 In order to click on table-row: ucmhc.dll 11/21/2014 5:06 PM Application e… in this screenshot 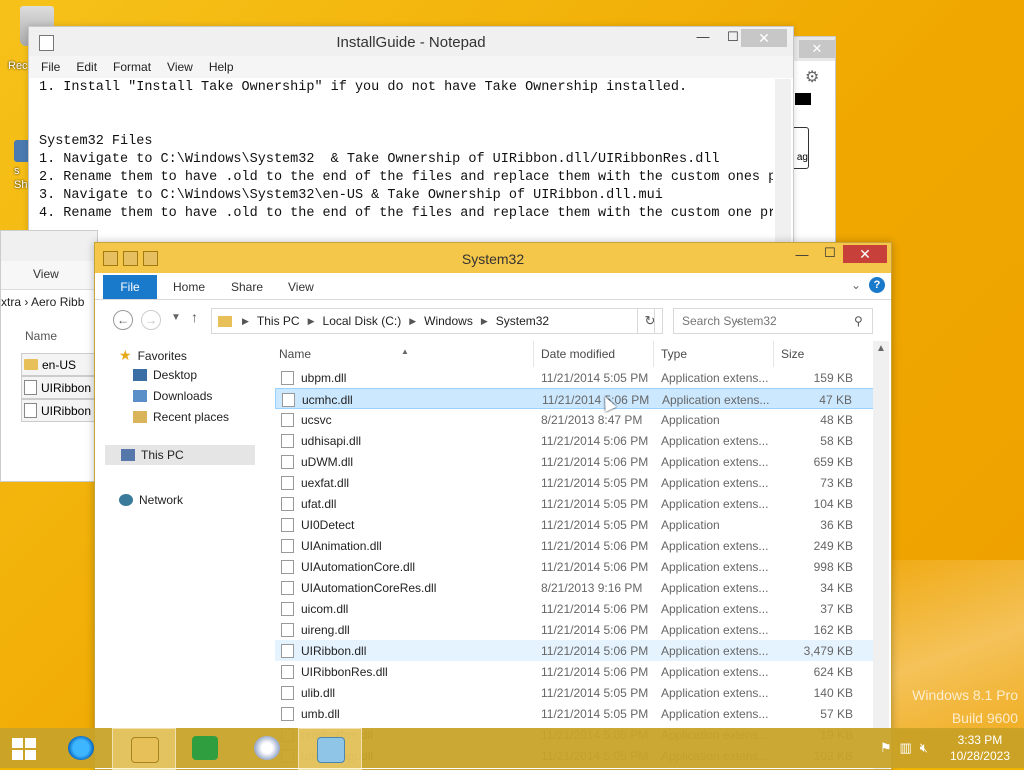, I will do `click(577, 398)`.